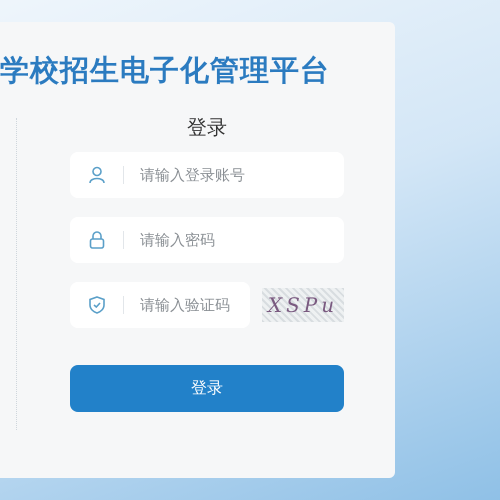 The image size is (500, 500). What do you see at coordinates (97, 240) in the screenshot?
I see `lock-icon` at bounding box center [97, 240].